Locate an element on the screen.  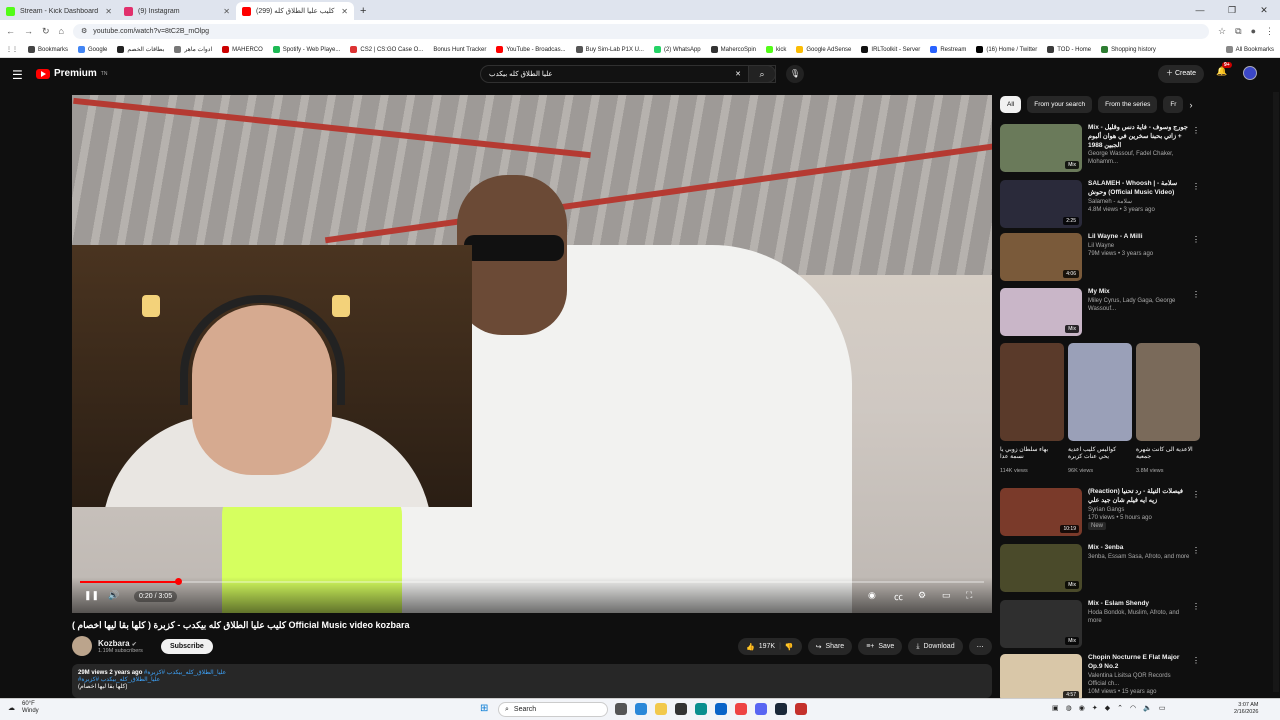
chevron-up-icon: ⌃ is located at coordinates (1120, 708).